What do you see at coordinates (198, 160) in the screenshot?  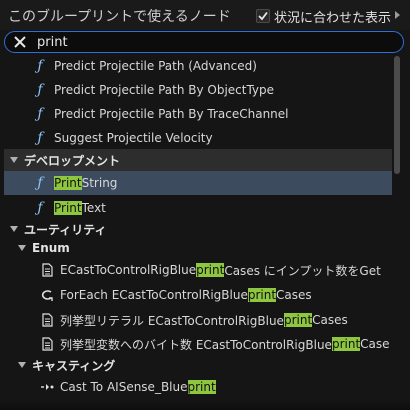 I see `category-development: デベロップメント` at bounding box center [198, 160].